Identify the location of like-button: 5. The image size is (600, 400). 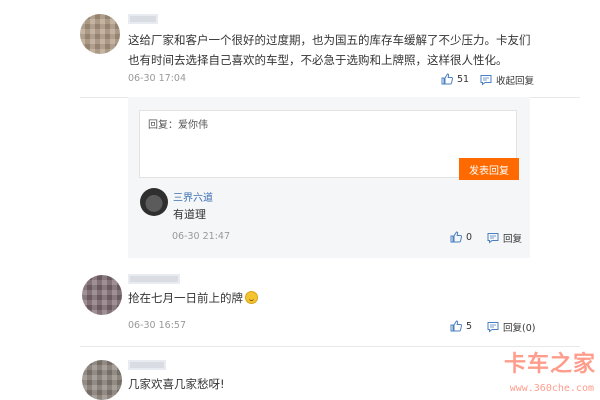
(461, 326).